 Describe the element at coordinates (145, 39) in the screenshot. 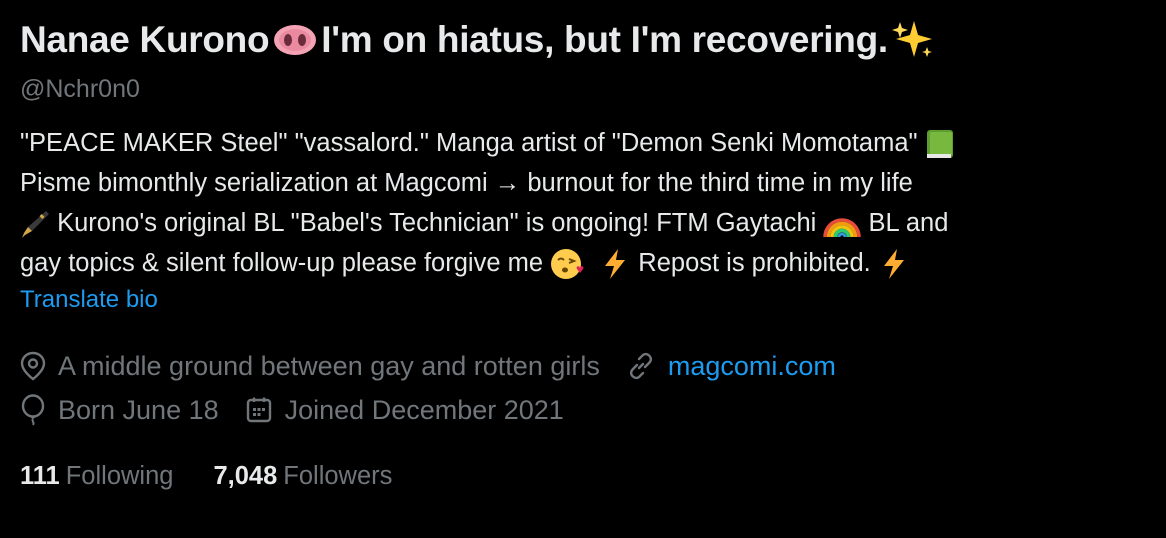

I see `display-name: Nanae Kurono` at that location.